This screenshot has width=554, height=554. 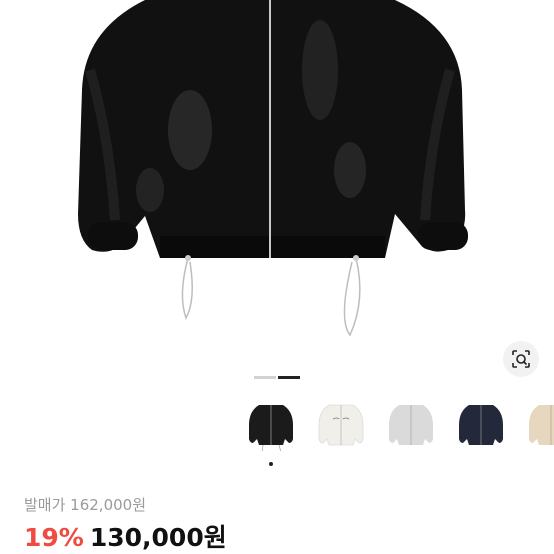 I want to click on retail-price: 발매가 162,000원, so click(x=85, y=505).